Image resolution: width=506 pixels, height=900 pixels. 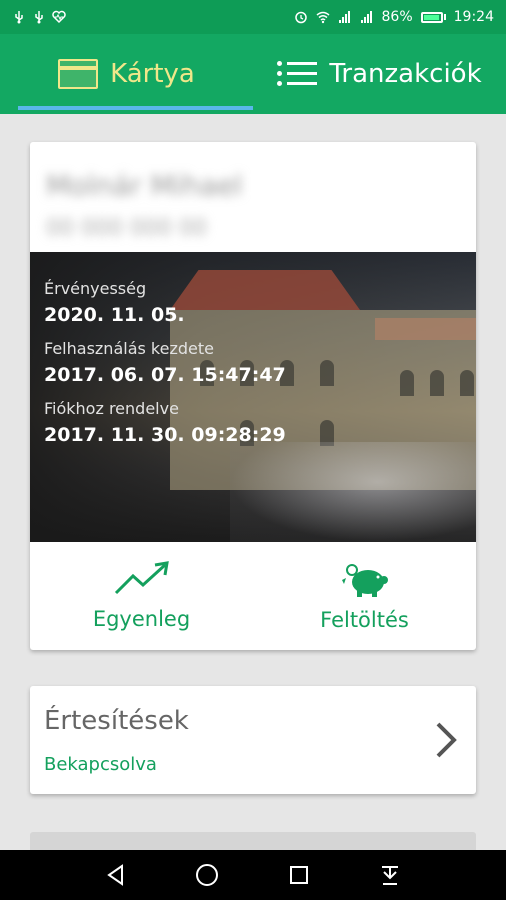 I want to click on assigned-value: 2017. 11. 30. 09:28:29, so click(x=165, y=435).